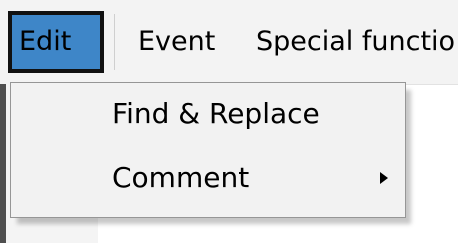 This screenshot has width=458, height=243. I want to click on menu-edit: Edit, so click(56, 42).